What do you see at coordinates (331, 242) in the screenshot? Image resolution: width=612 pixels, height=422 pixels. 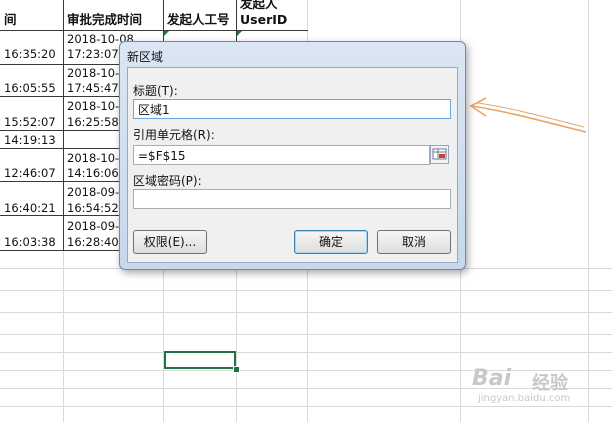 I see `ok-button: 确定` at bounding box center [331, 242].